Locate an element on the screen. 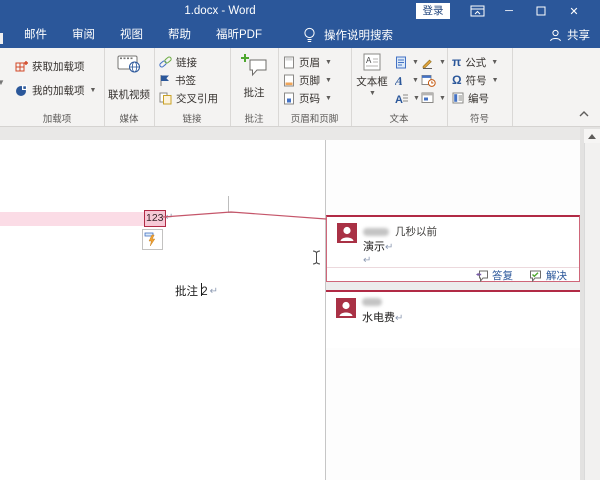 This screenshot has height=480, width=600. comment-empty-line: ↵ is located at coordinates (367, 260).